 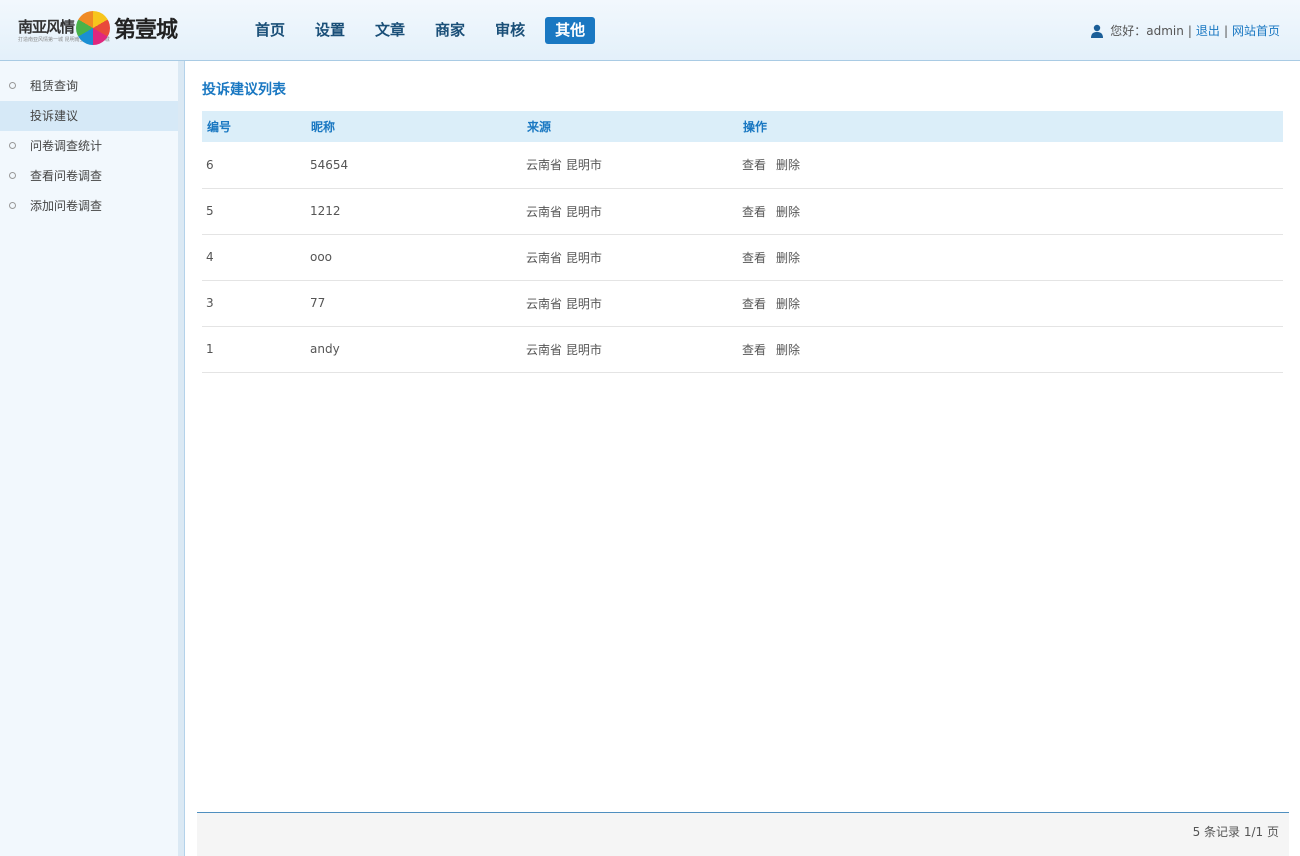 What do you see at coordinates (414, 303) in the screenshot?
I see `cell-nickname: 77` at bounding box center [414, 303].